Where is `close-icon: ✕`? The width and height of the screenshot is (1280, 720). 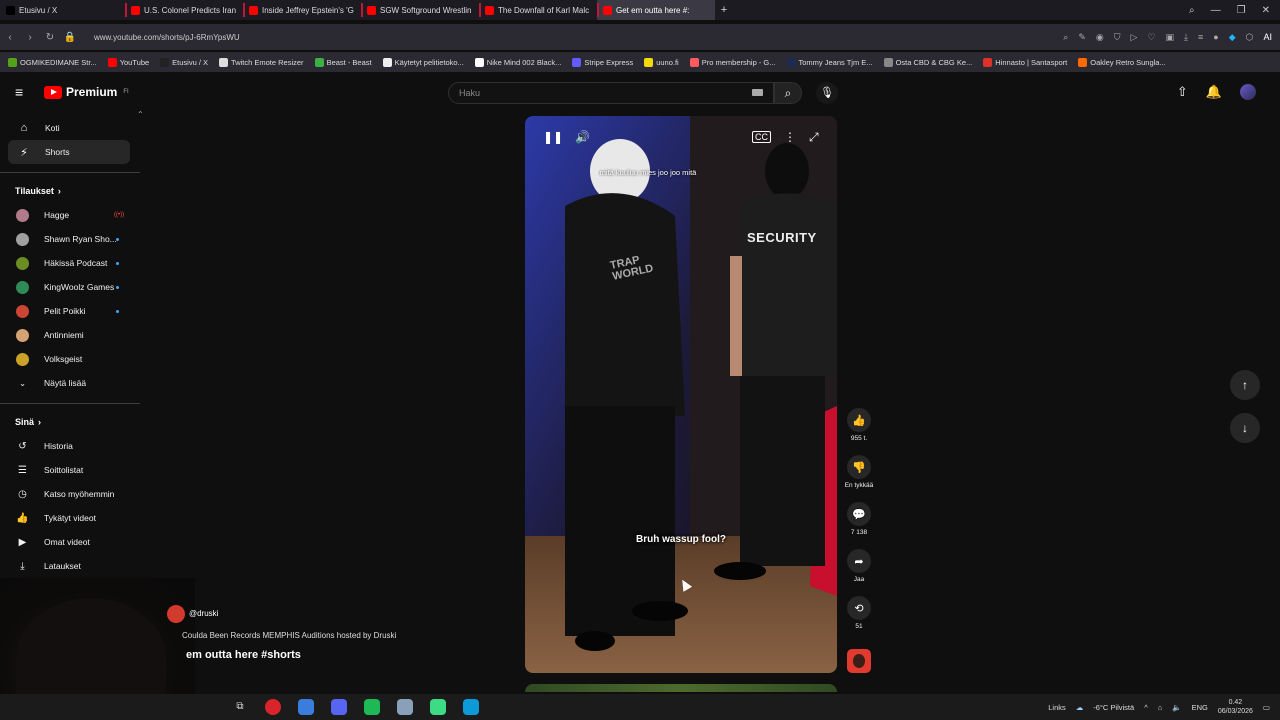
close-icon: ✕ is located at coordinates (1266, 10).